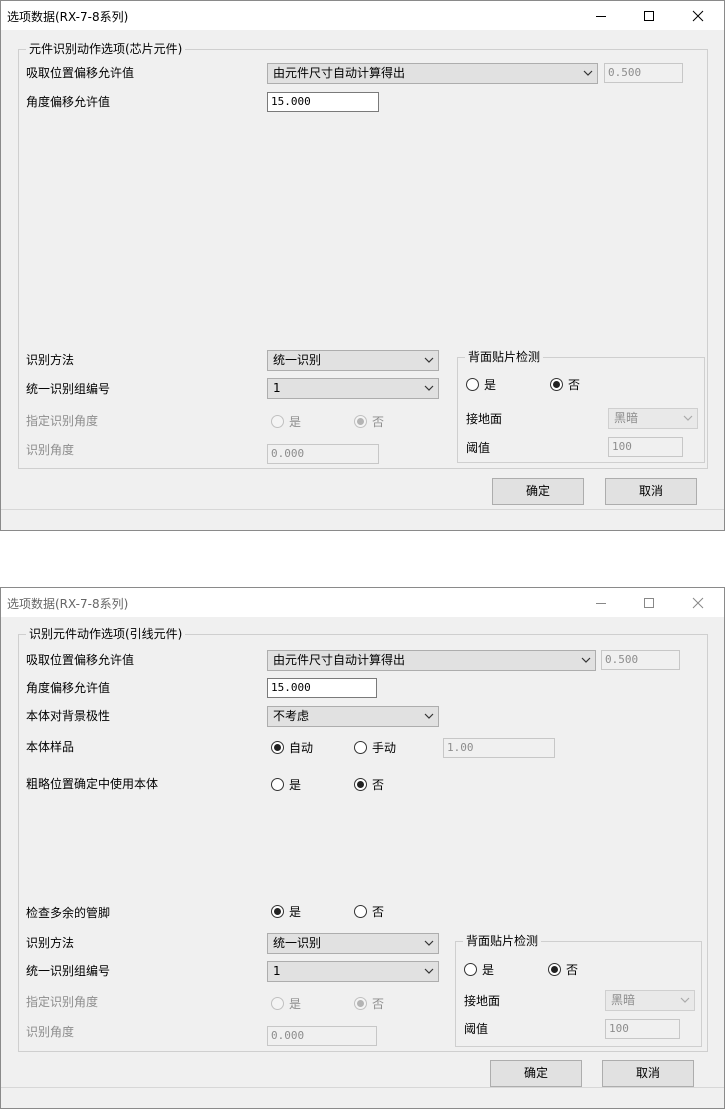 This screenshot has width=725, height=1114. What do you see at coordinates (286, 784) in the screenshot?
I see `rough-position-yes-radio: 是` at bounding box center [286, 784].